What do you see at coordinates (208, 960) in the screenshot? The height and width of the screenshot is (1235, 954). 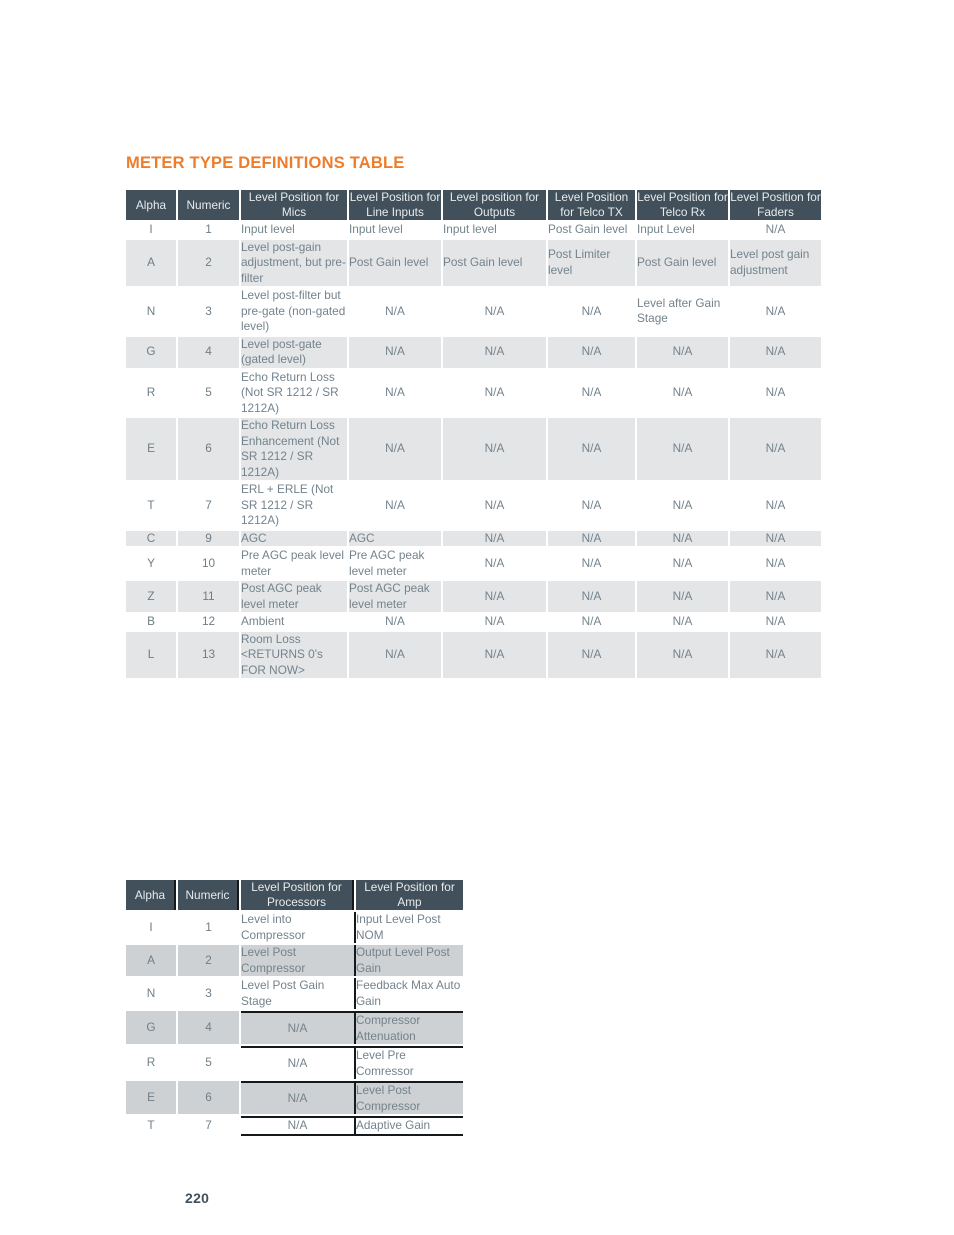 I see `table2-cell-numeric: 2` at bounding box center [208, 960].